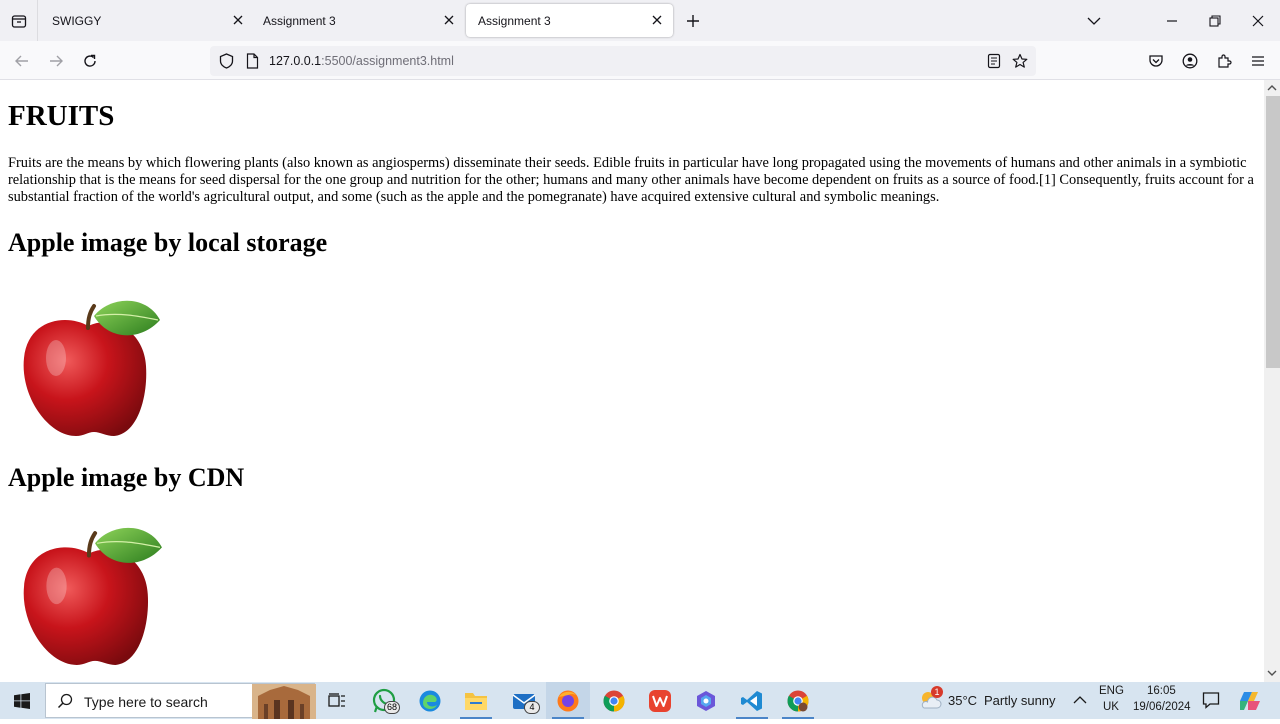 The width and height of the screenshot is (1280, 724). Describe the element at coordinates (962, 700) in the screenshot. I see `temperature: 35°C` at that location.